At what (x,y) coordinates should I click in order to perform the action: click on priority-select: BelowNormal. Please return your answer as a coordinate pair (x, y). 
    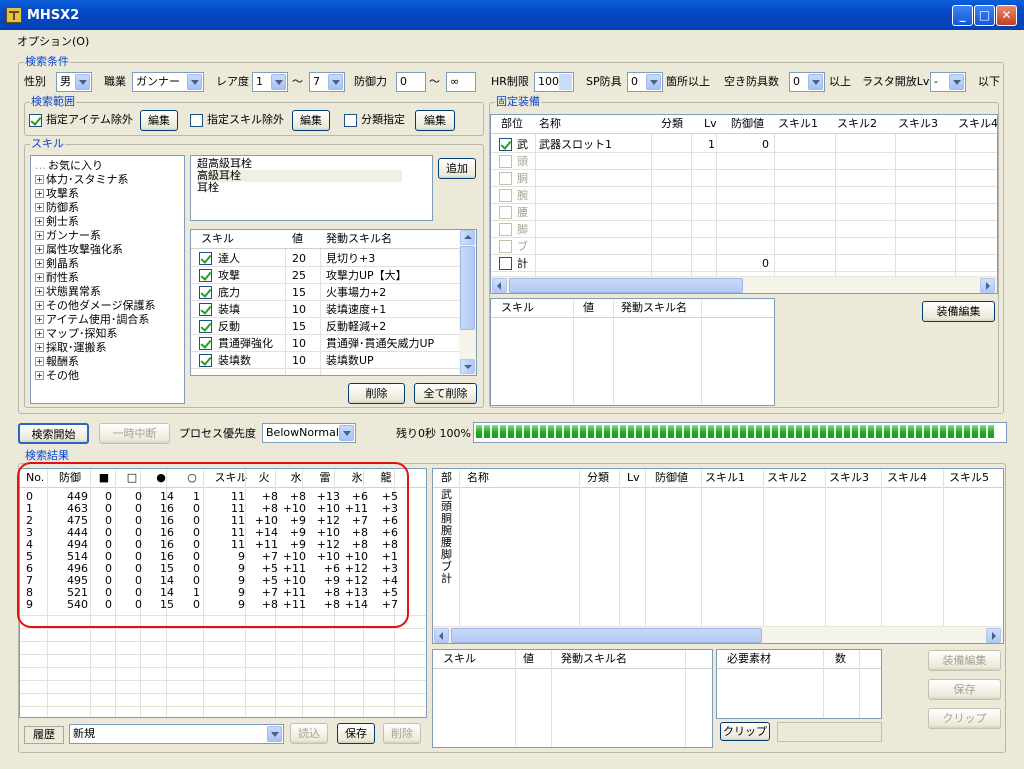
    Looking at the image, I should click on (309, 433).